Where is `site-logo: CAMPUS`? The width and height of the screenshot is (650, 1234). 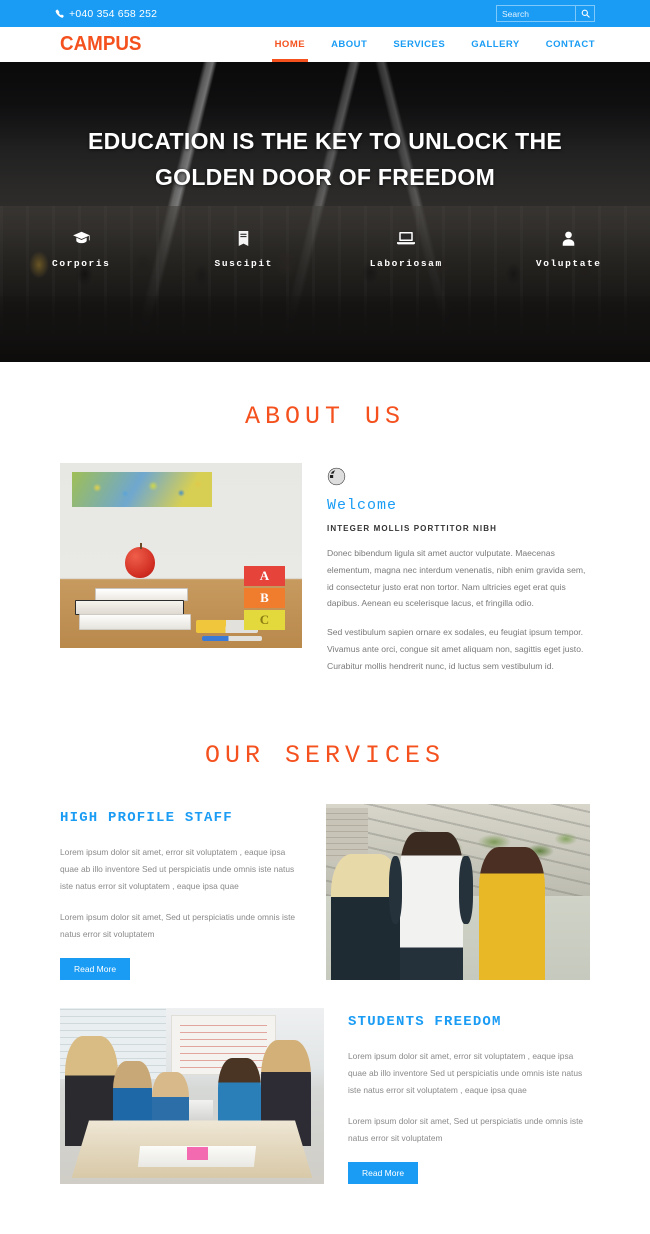
site-logo: CAMPUS is located at coordinates (100, 44).